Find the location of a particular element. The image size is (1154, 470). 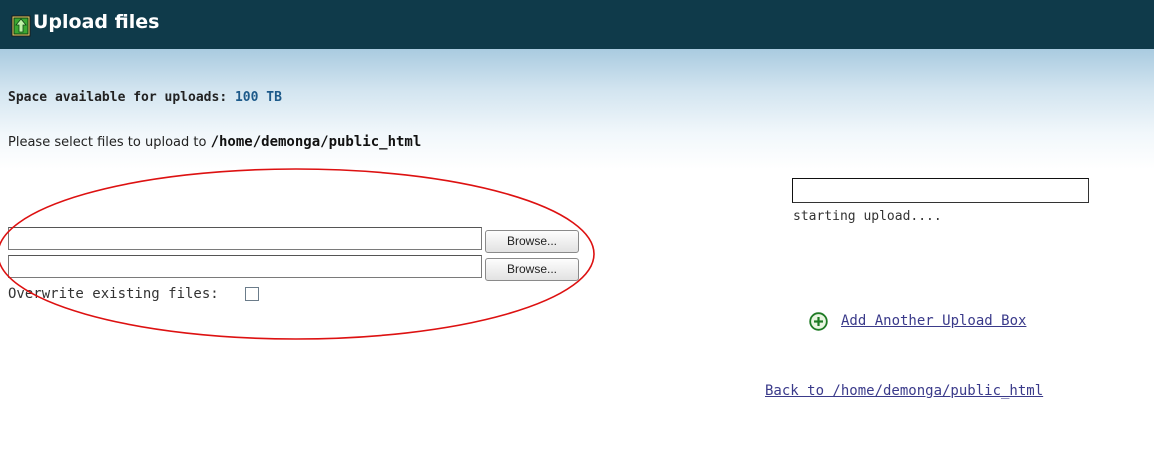

plus-circle-icon is located at coordinates (818, 321).